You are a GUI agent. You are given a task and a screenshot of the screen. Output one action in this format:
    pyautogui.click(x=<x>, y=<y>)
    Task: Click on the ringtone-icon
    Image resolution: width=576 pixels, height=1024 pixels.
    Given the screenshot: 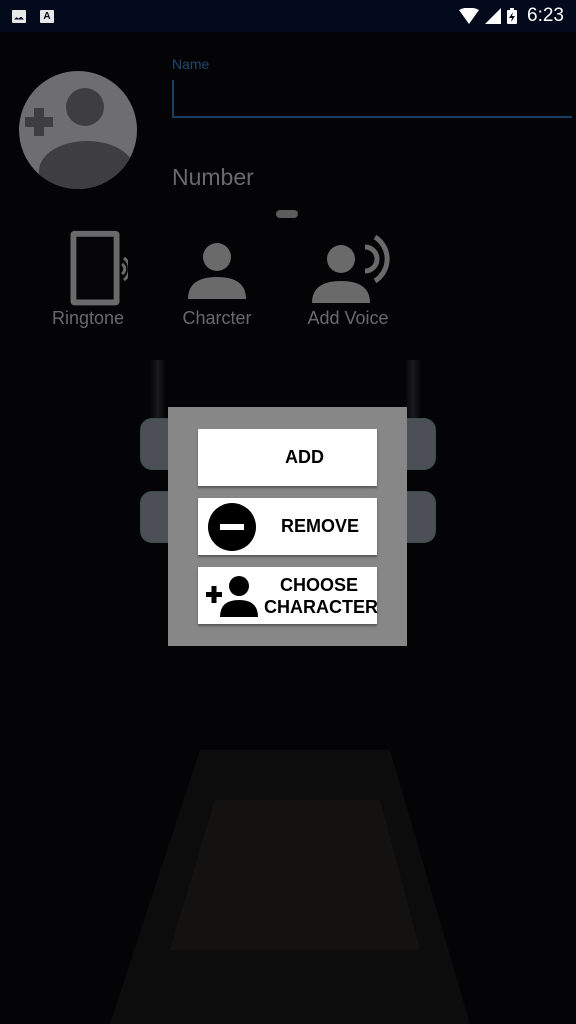 What is the action you would take?
    pyautogui.click(x=99, y=268)
    